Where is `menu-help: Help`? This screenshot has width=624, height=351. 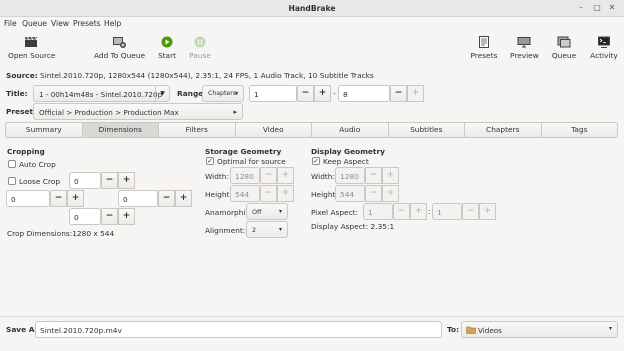
menu-help: Help is located at coordinates (112, 23).